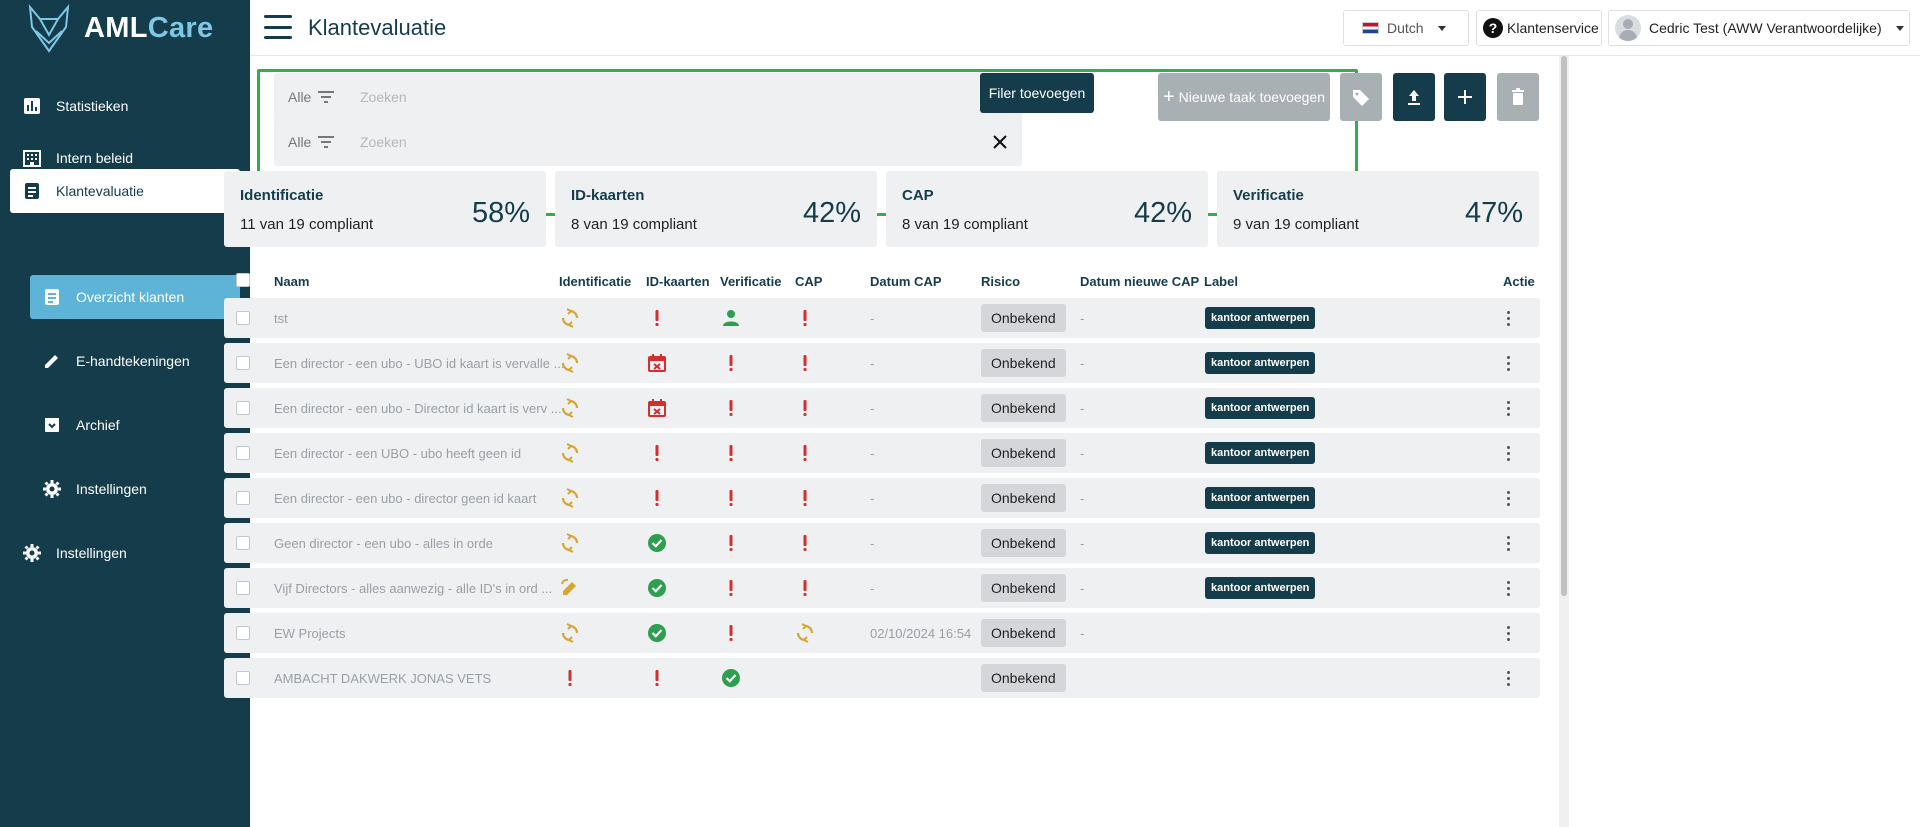 The image size is (1920, 827). What do you see at coordinates (1564, 326) in the screenshot?
I see `scrollbar-thumb` at bounding box center [1564, 326].